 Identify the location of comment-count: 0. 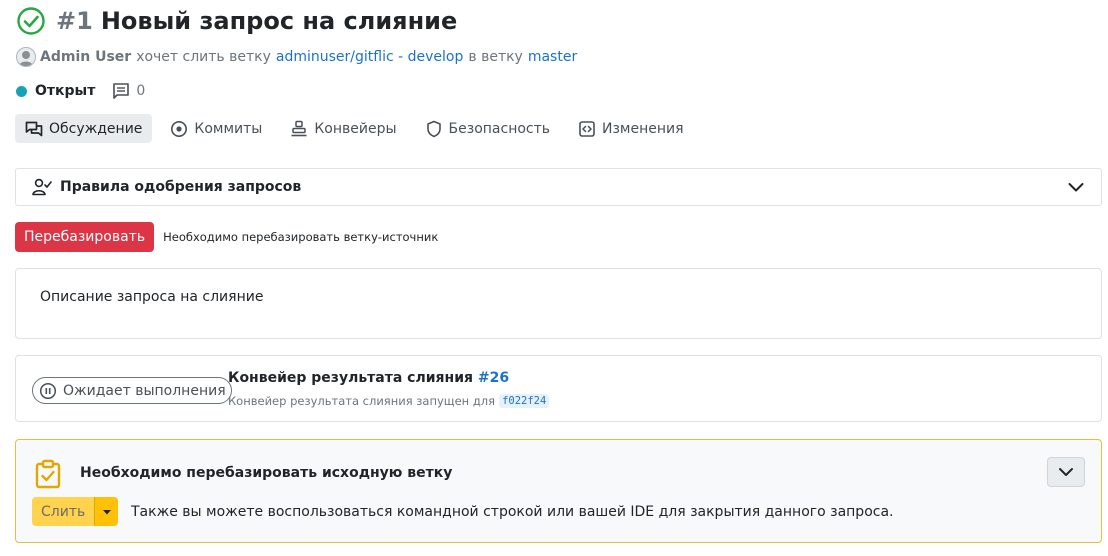
(141, 91).